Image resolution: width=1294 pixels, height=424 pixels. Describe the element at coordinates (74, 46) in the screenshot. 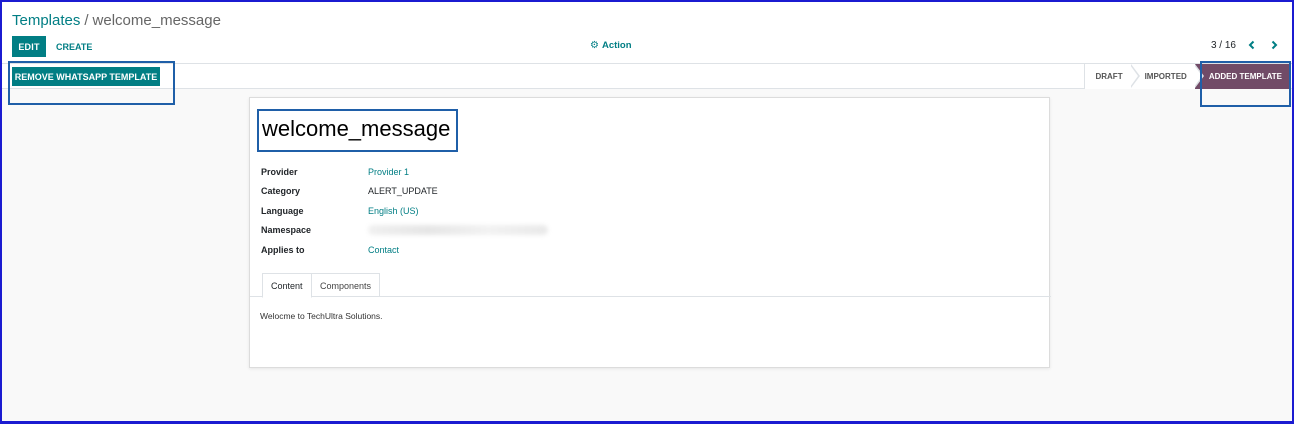

I see `create-button: CREATE` at that location.